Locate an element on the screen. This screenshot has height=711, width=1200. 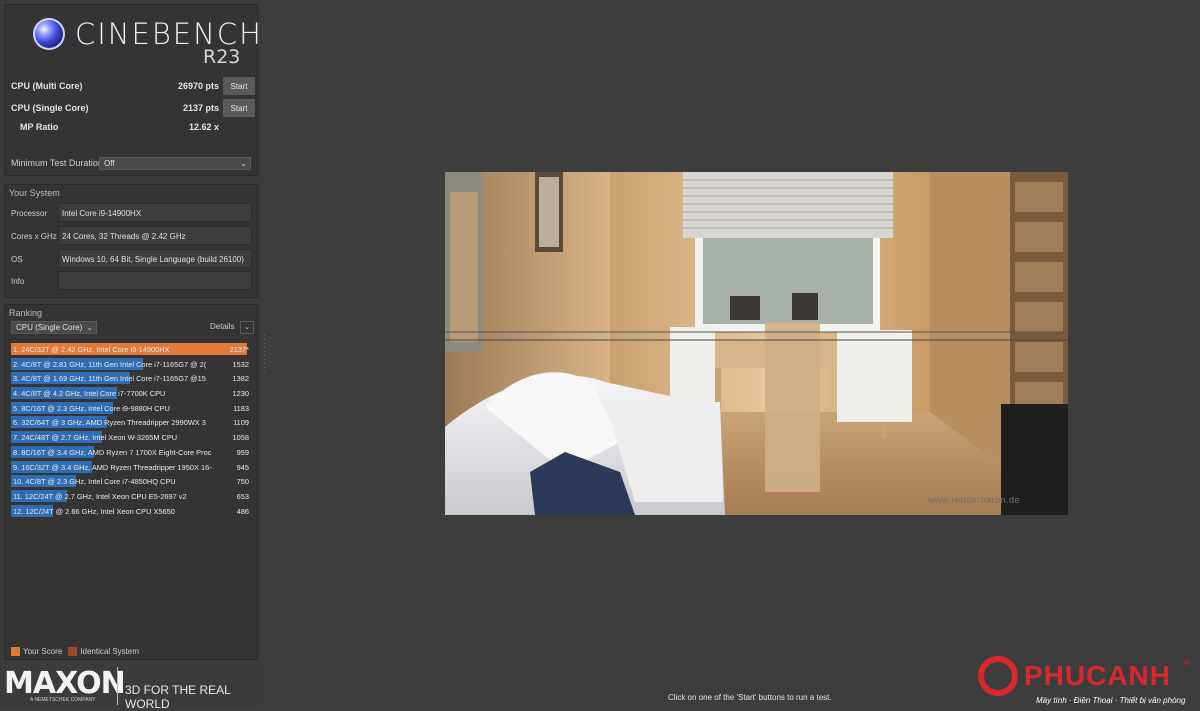
info-input is located at coordinates (155, 280).